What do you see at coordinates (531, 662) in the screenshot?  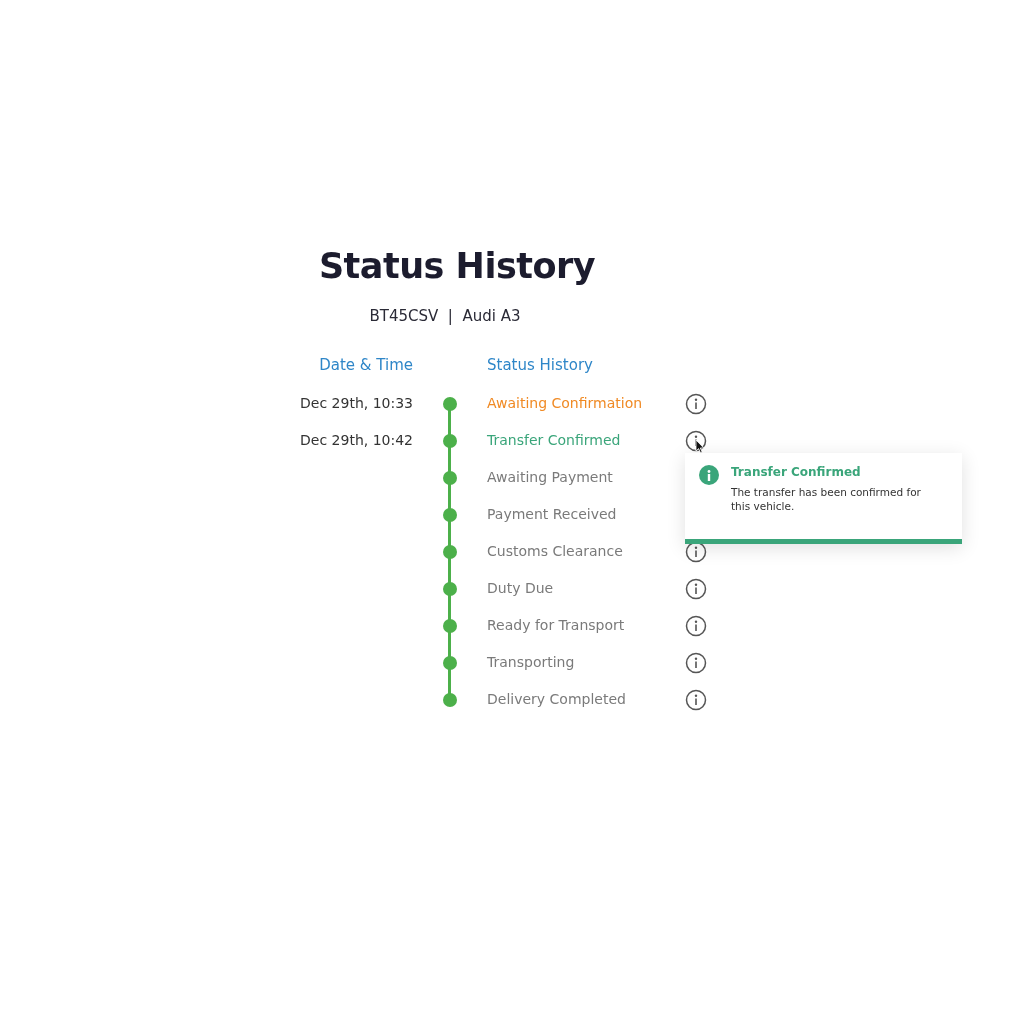 I see `status-label: Transporting` at bounding box center [531, 662].